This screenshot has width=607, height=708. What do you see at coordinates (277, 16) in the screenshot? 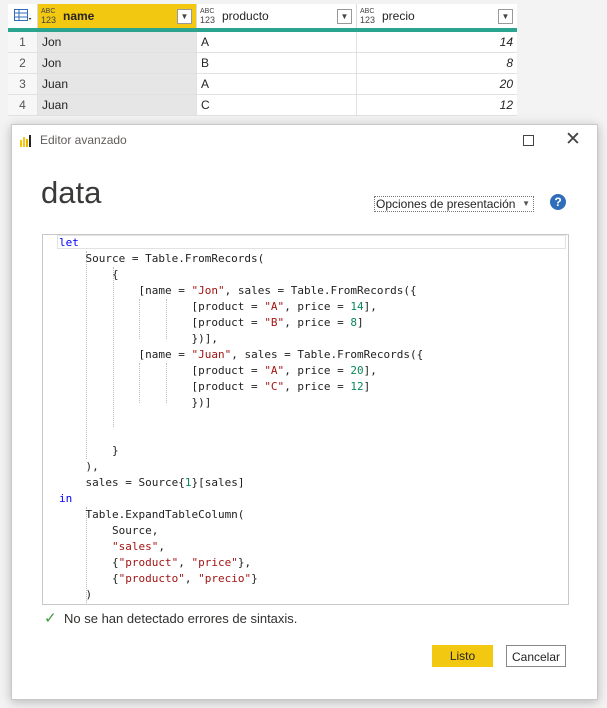
I see `column-header-producto: ABC 123 producto ▼` at bounding box center [277, 16].